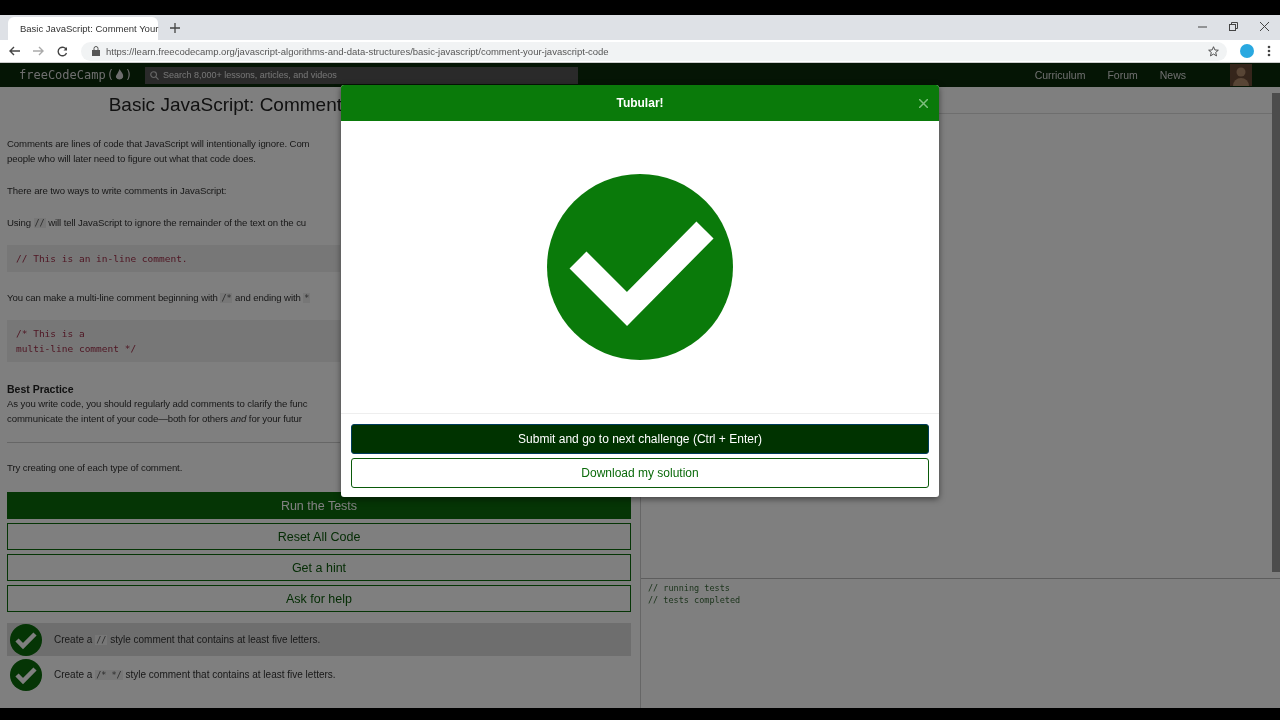  What do you see at coordinates (187, 639) in the screenshot?
I see `test-text: Create a // style comment that contains at least five letters.` at bounding box center [187, 639].